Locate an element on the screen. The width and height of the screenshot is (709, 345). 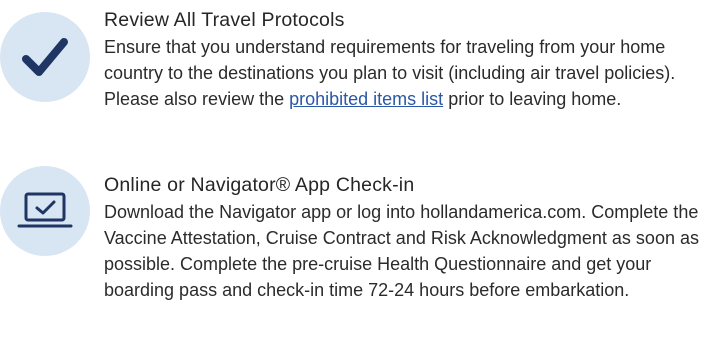
check-in-heading: Online or Navigator® App Check-in is located at coordinates (259, 185).